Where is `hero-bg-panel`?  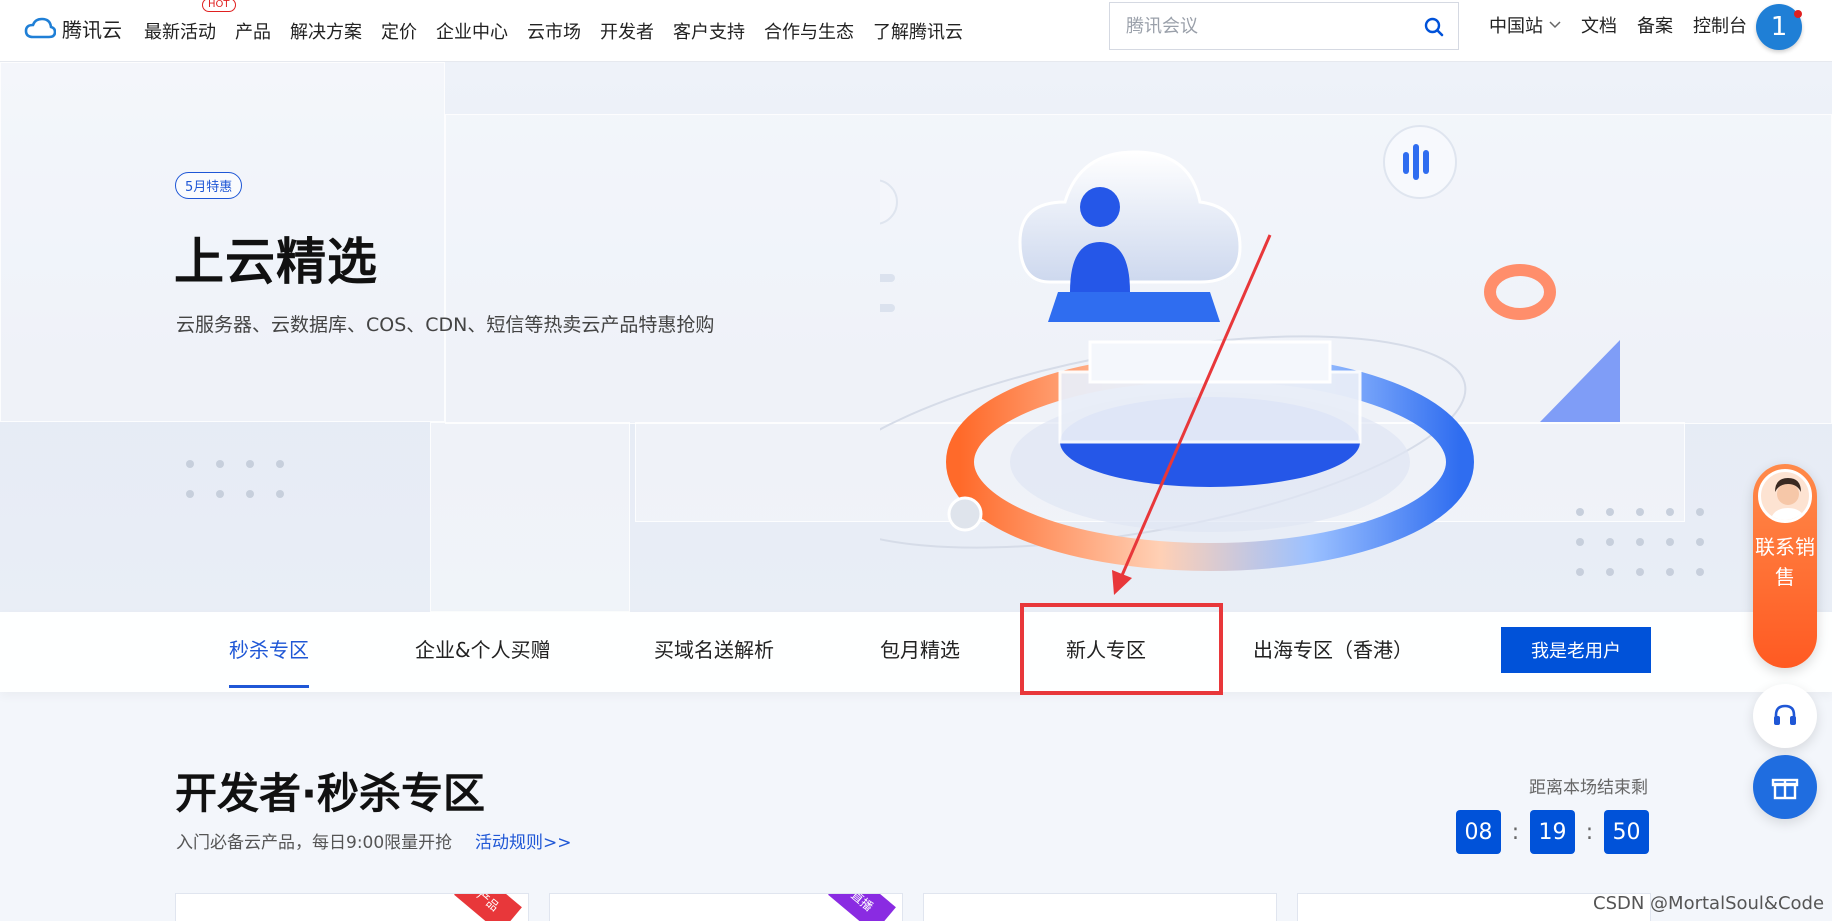
hero-bg-panel is located at coordinates (530, 517).